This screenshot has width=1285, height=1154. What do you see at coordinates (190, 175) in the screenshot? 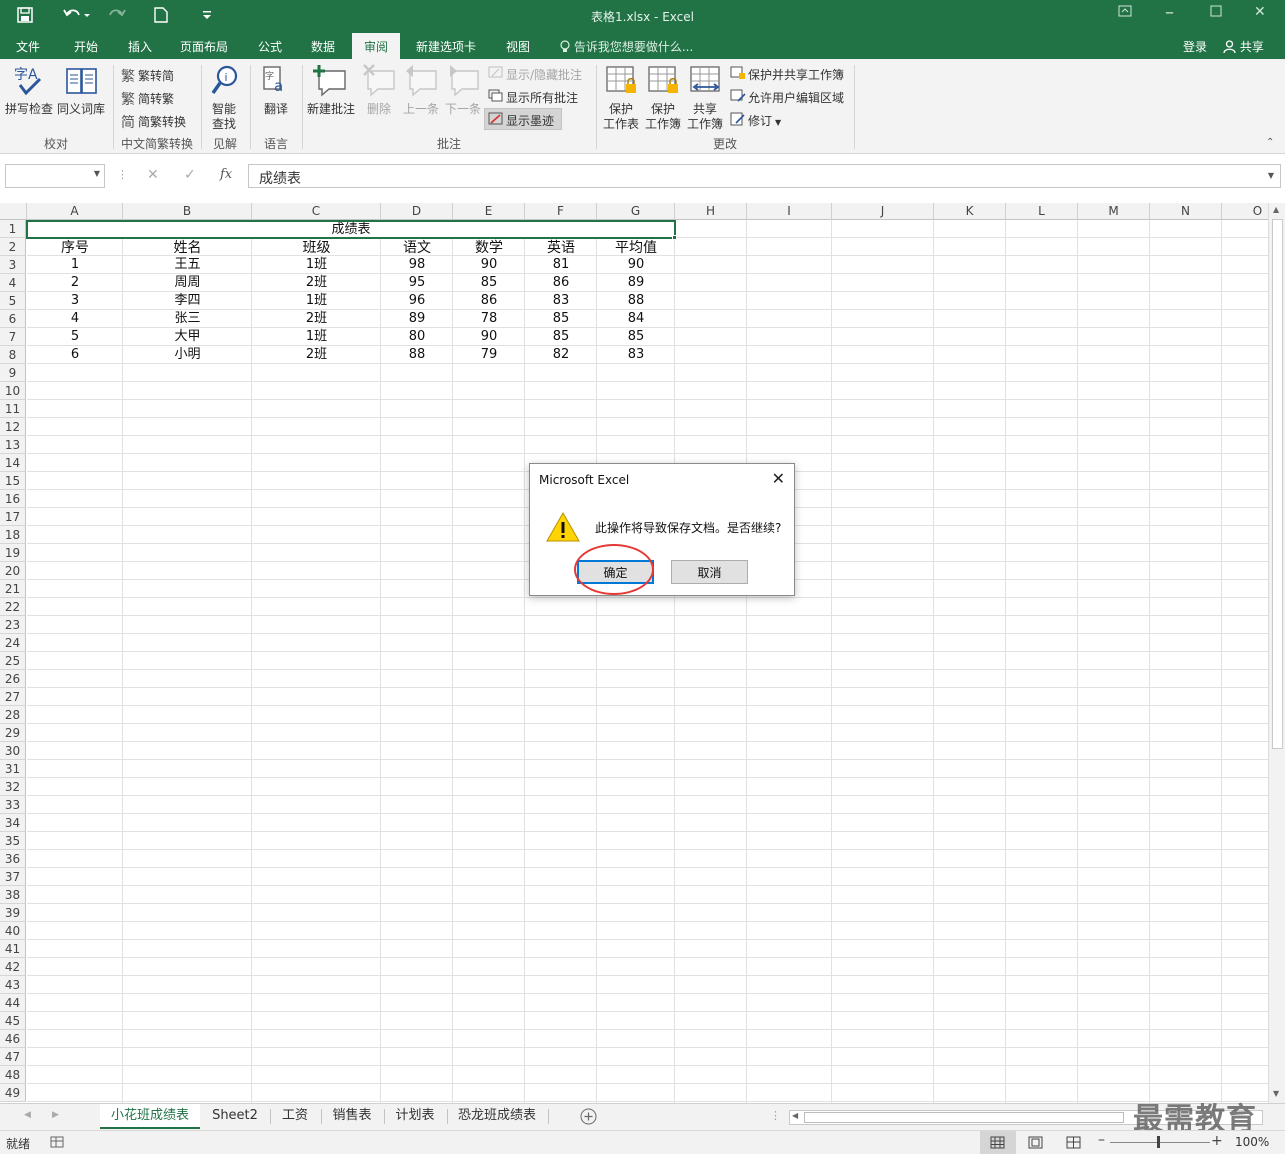
I see `confirm-entry-icon: ✓` at bounding box center [190, 175].